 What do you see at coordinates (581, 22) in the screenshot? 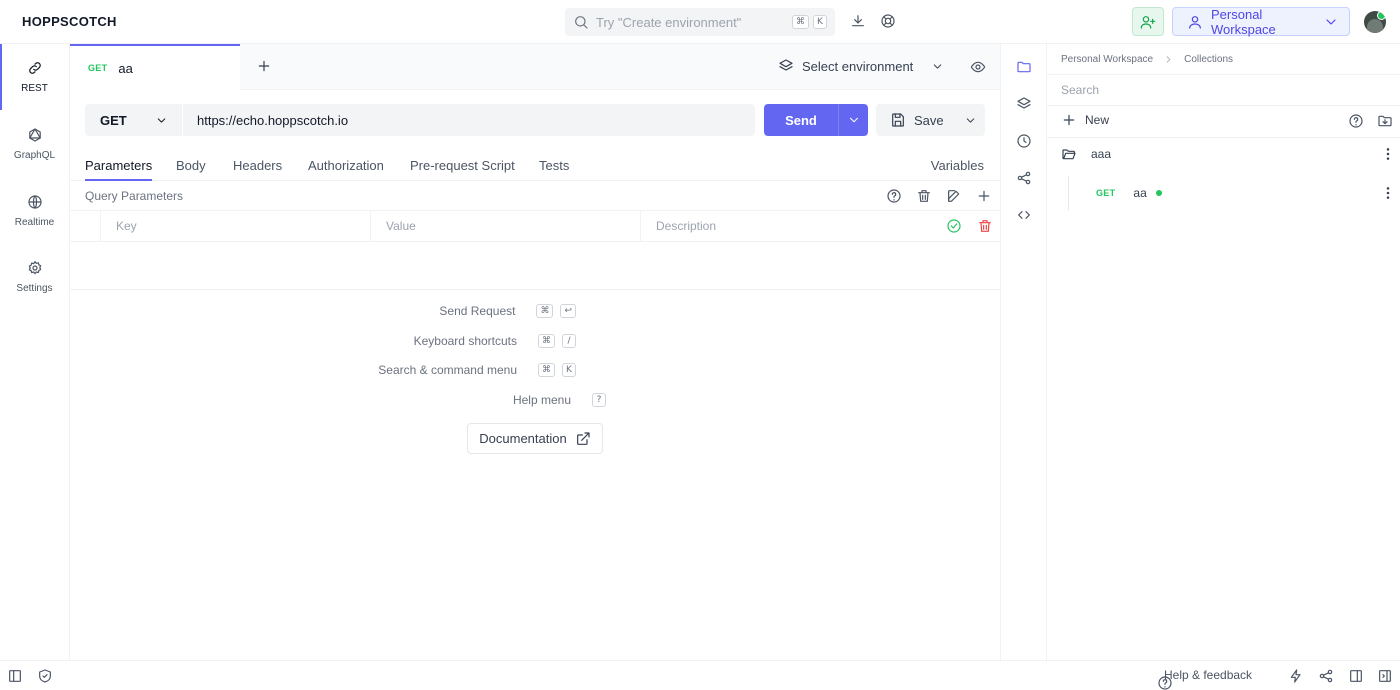
I see `search-icon` at bounding box center [581, 22].